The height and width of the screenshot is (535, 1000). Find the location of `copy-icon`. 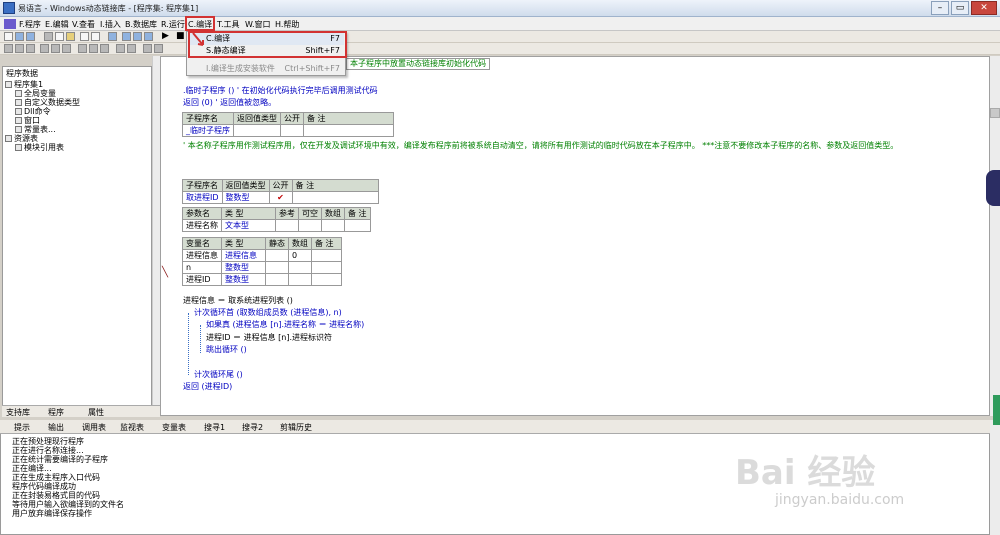

copy-icon is located at coordinates (59, 36).